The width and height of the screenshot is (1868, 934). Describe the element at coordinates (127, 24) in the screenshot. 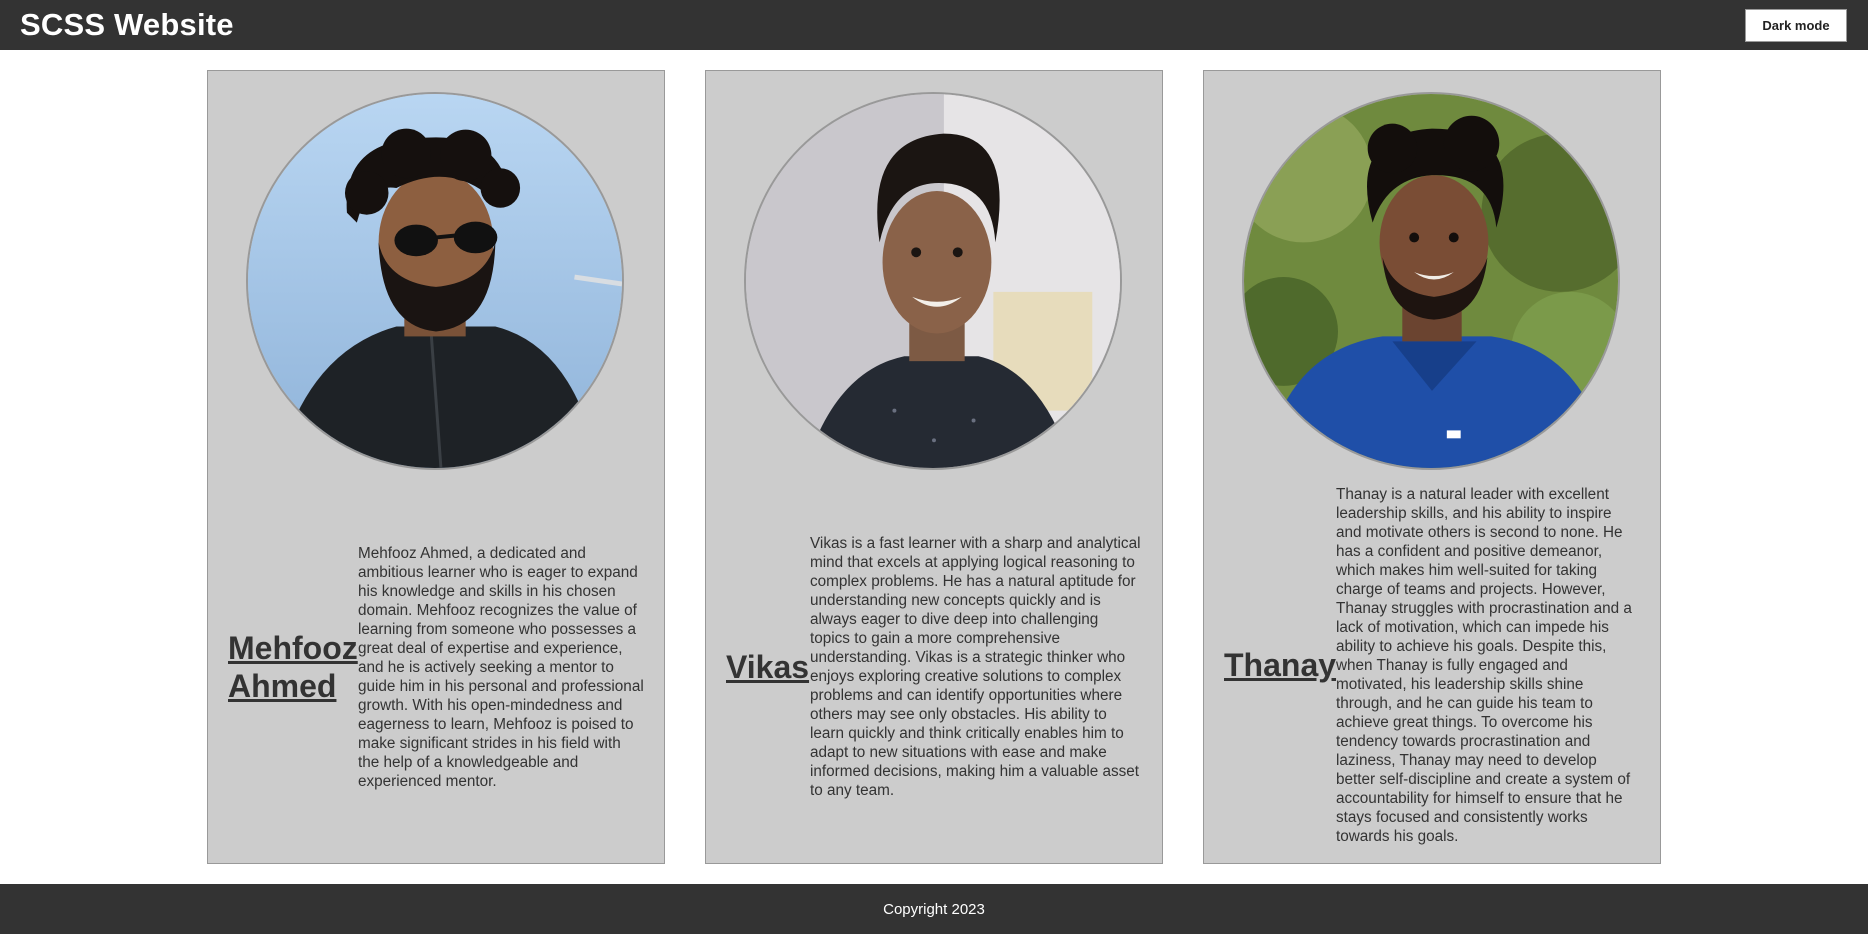

I see `site-title: SCSS Website` at that location.